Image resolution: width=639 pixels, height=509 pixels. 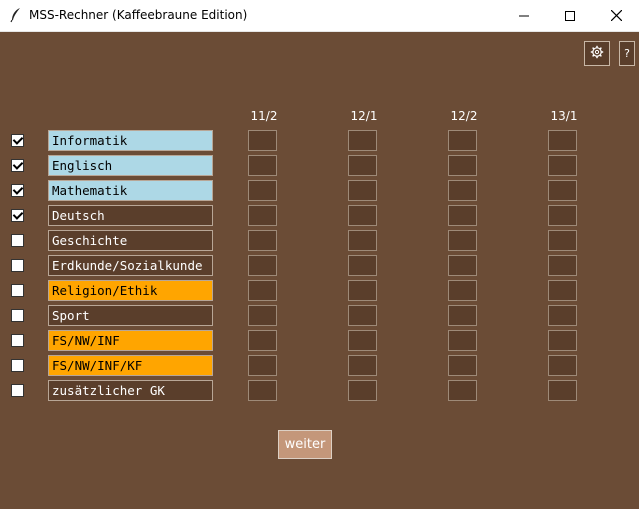 I want to click on column-header-4: 13/1, so click(x=564, y=116).